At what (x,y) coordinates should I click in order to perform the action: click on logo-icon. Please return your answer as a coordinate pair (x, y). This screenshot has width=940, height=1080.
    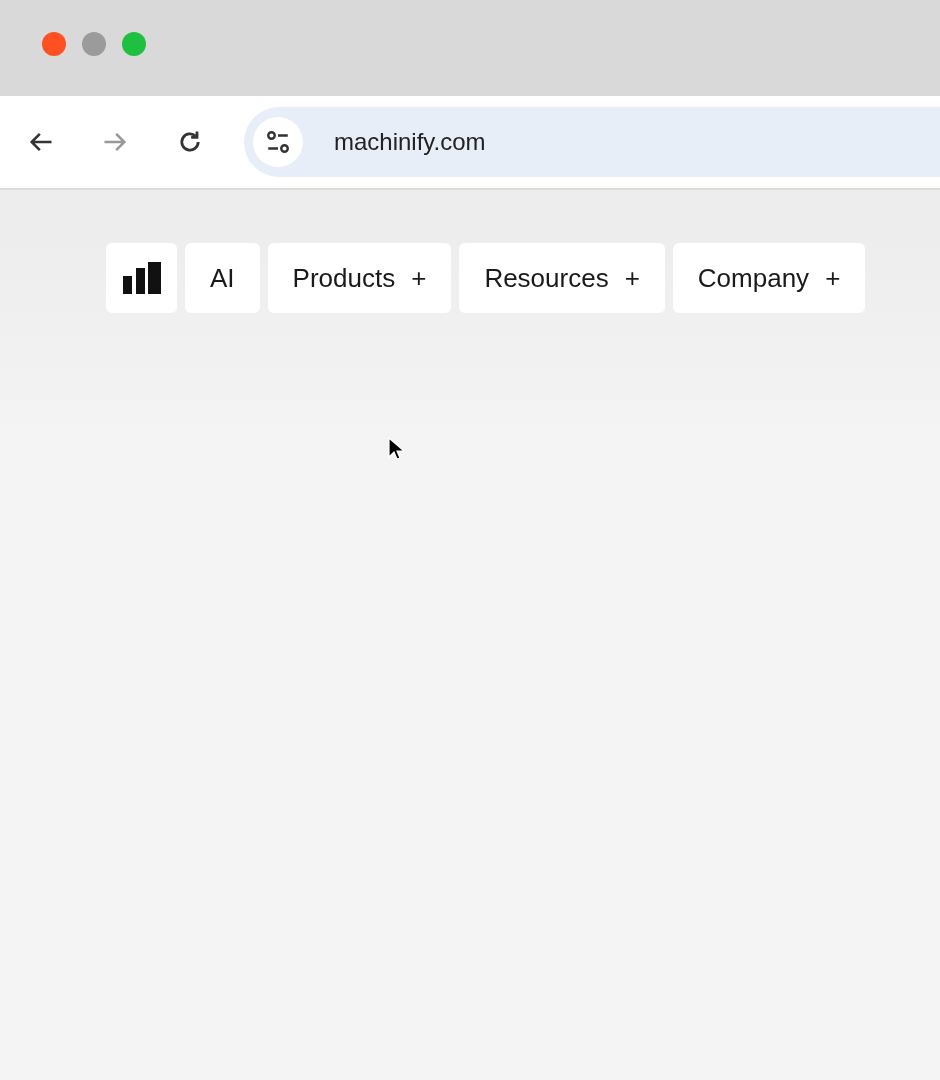
    Looking at the image, I should click on (141, 278).